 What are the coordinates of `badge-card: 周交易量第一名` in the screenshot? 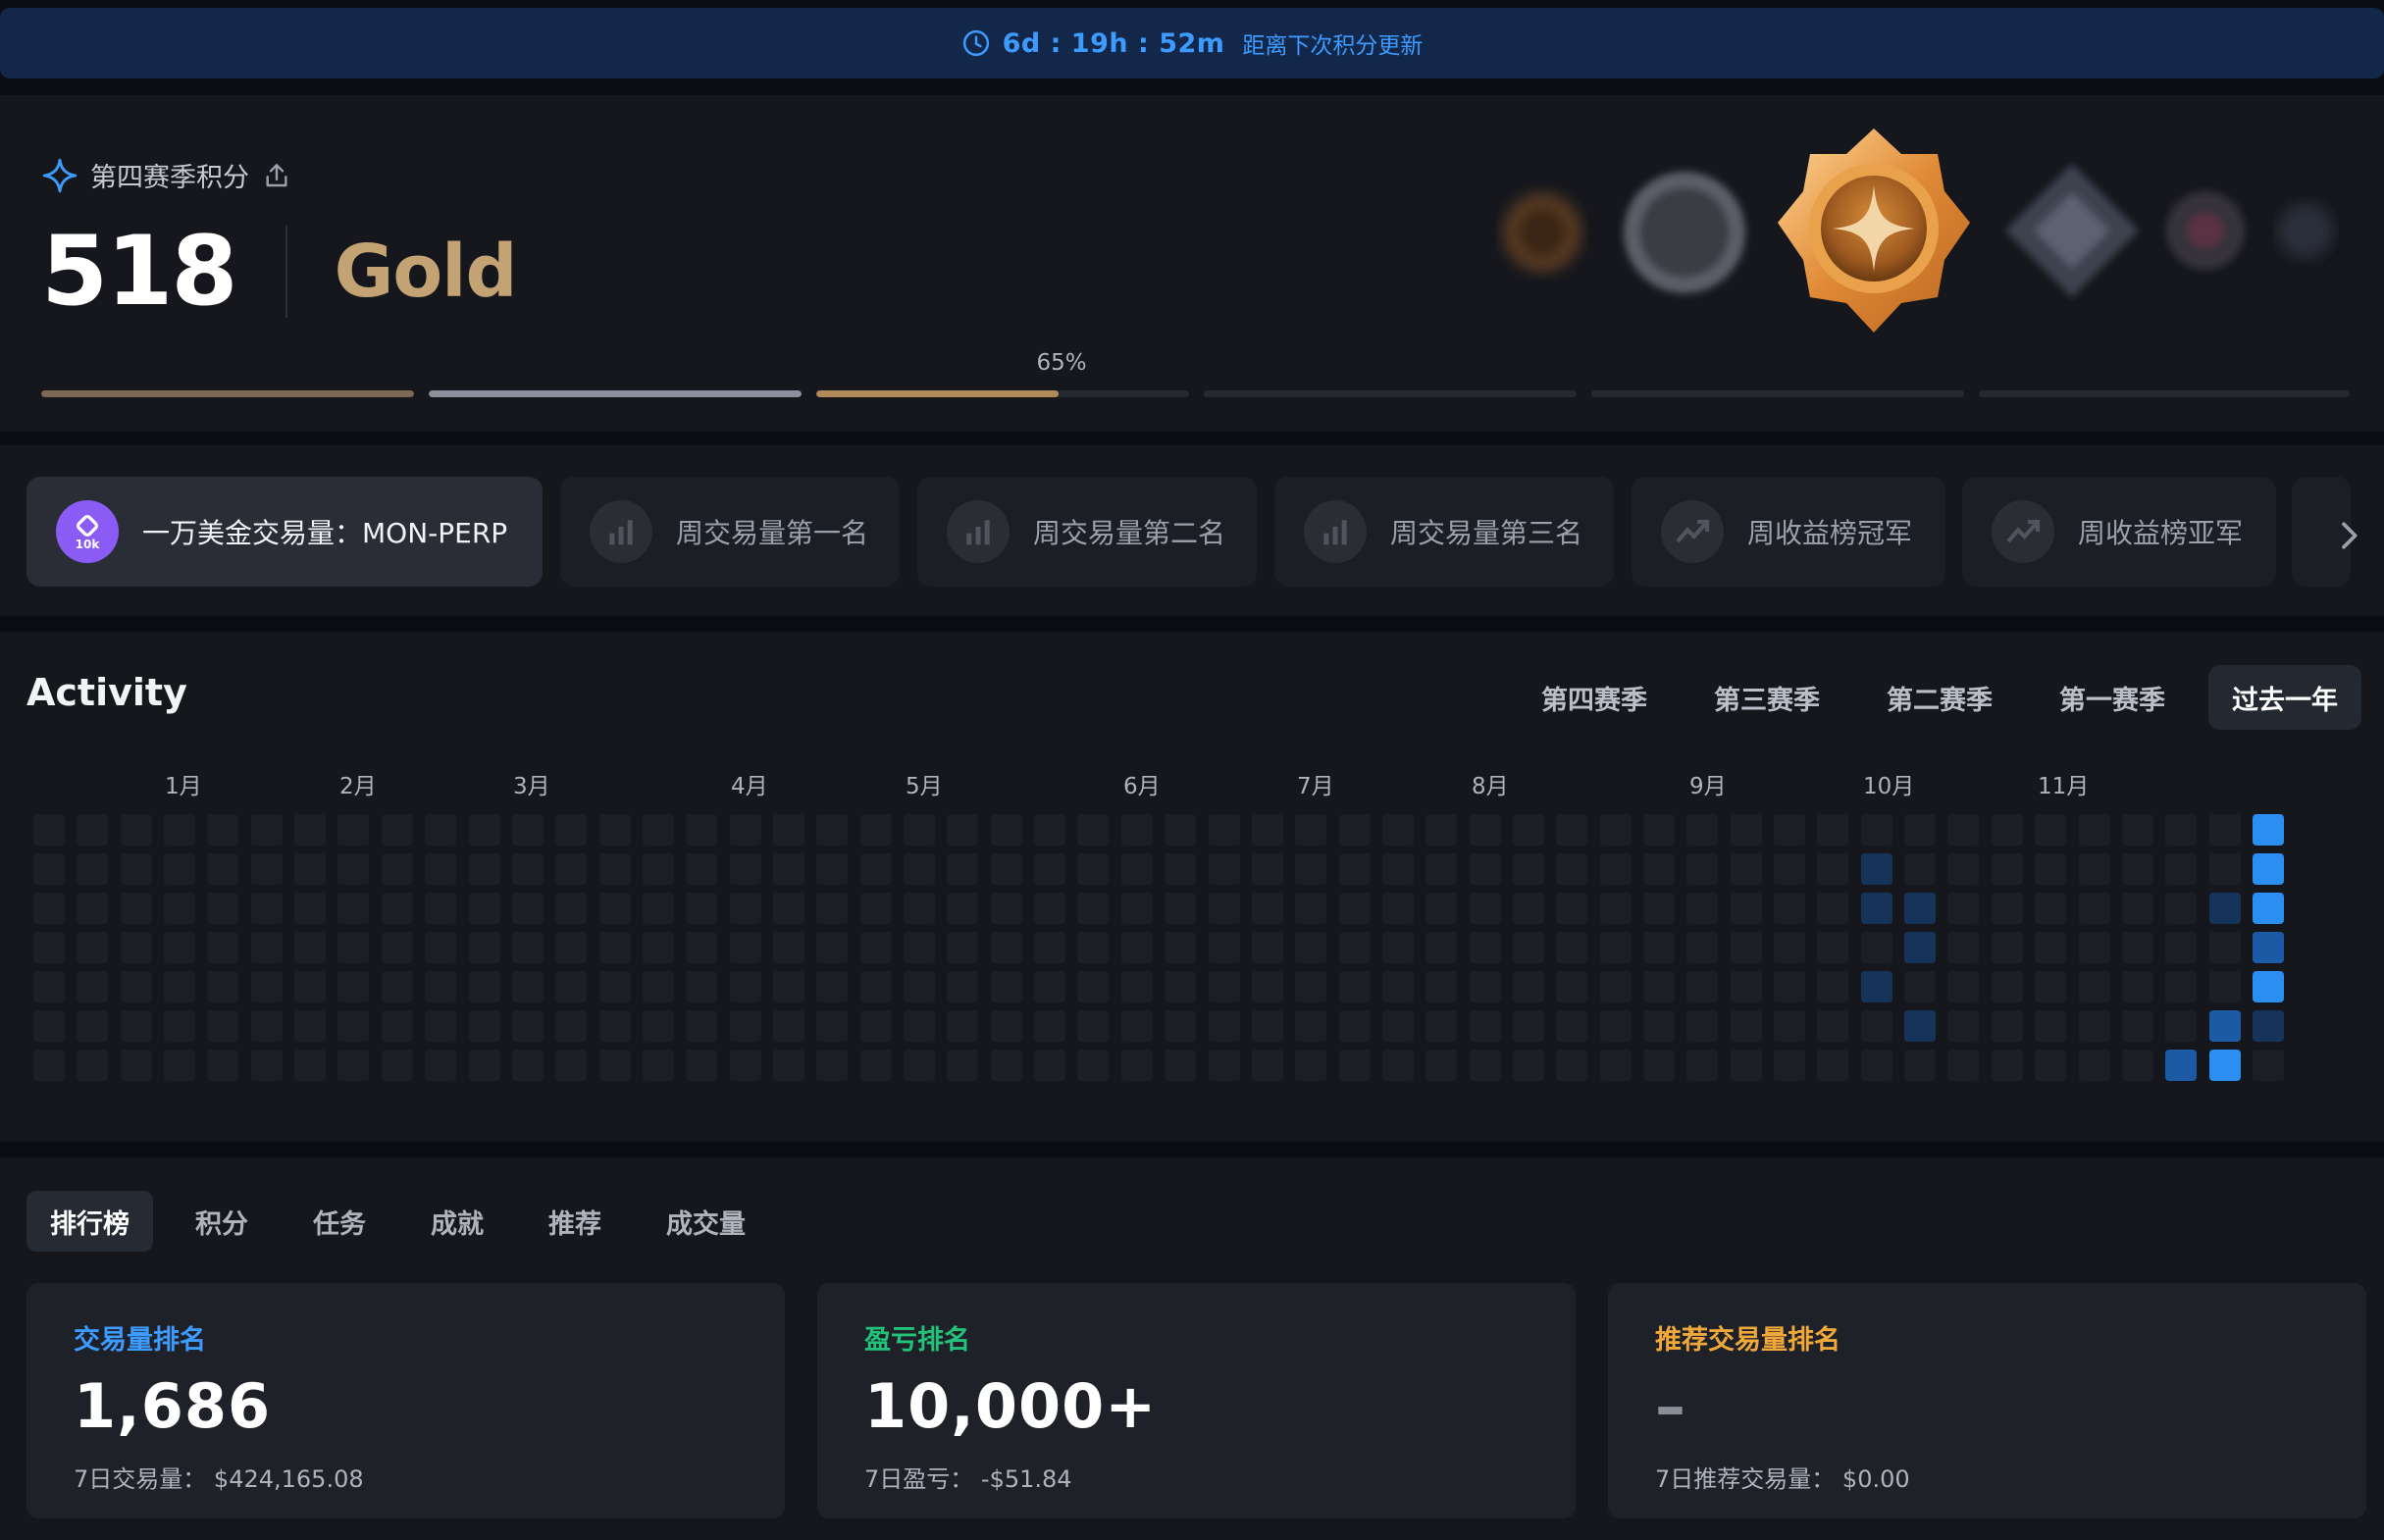 It's located at (730, 532).